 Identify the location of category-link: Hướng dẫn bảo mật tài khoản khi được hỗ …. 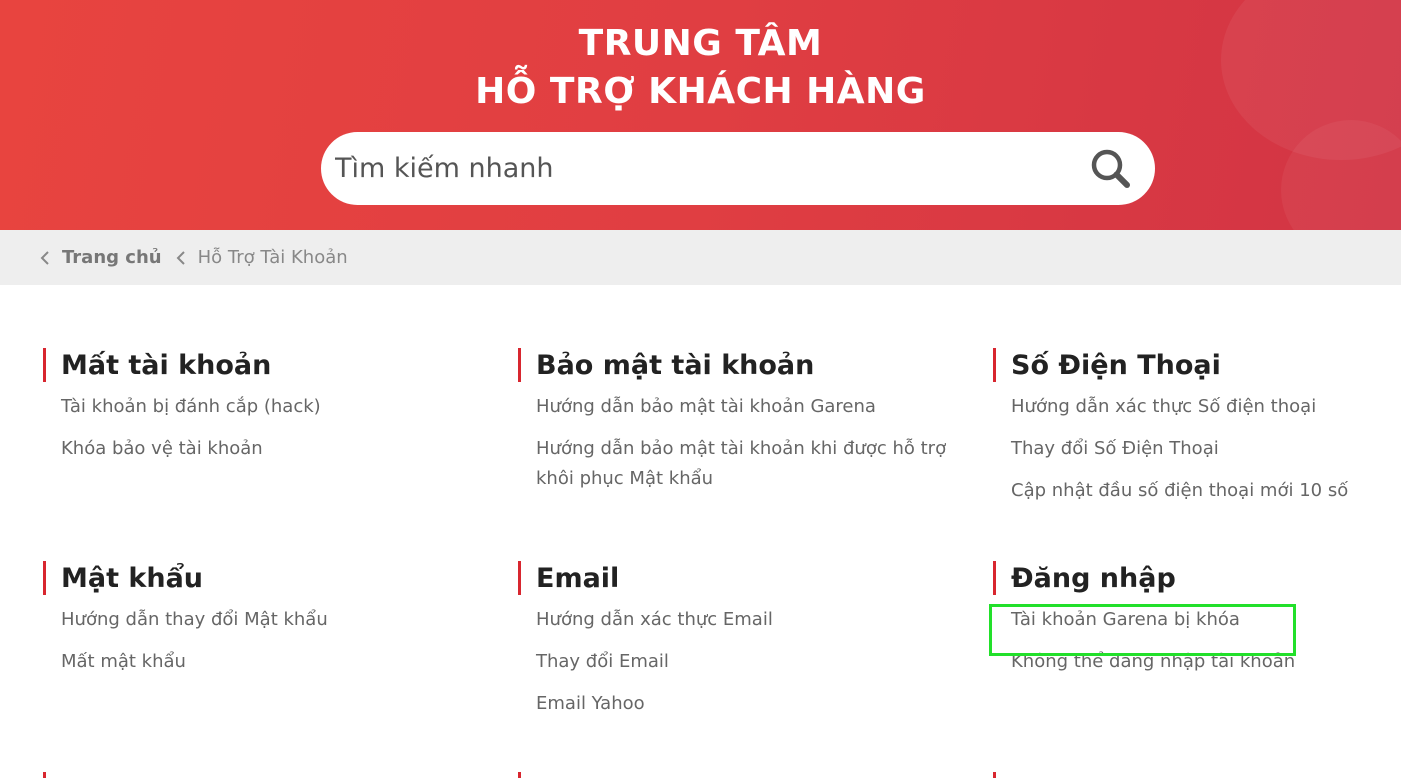
(746, 464).